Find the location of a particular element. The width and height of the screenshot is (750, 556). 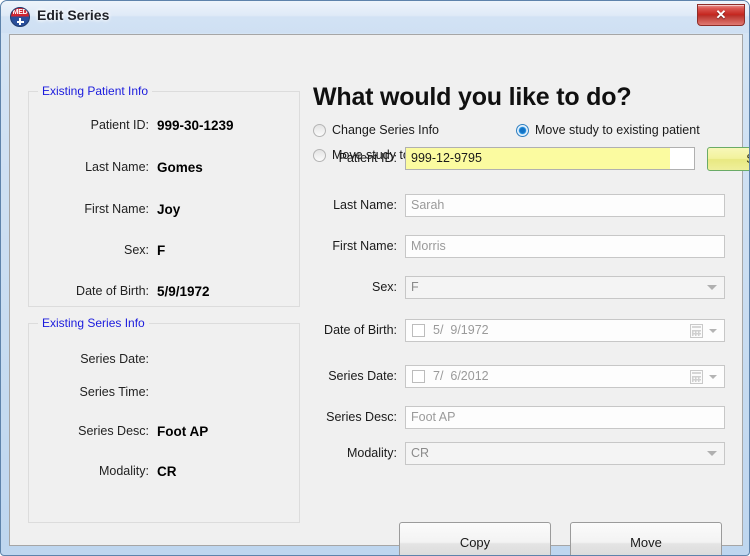

last-name-row: Last Name: Gomes is located at coordinates (164, 169).